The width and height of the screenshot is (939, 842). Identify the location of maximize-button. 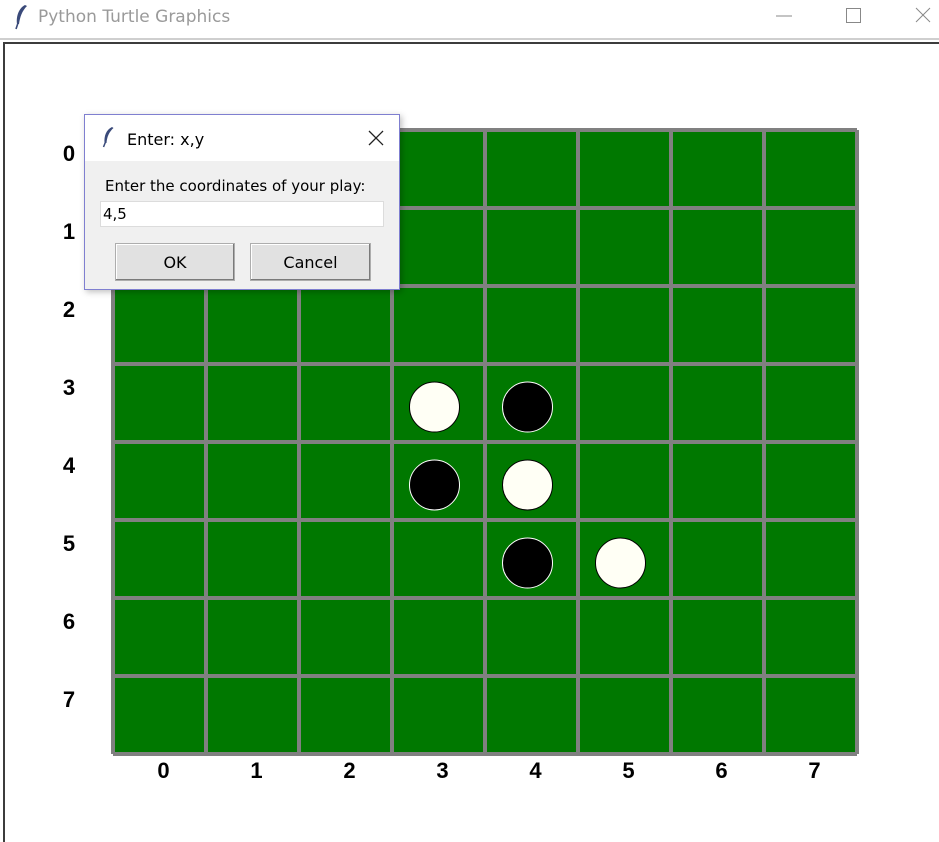
(852, 17).